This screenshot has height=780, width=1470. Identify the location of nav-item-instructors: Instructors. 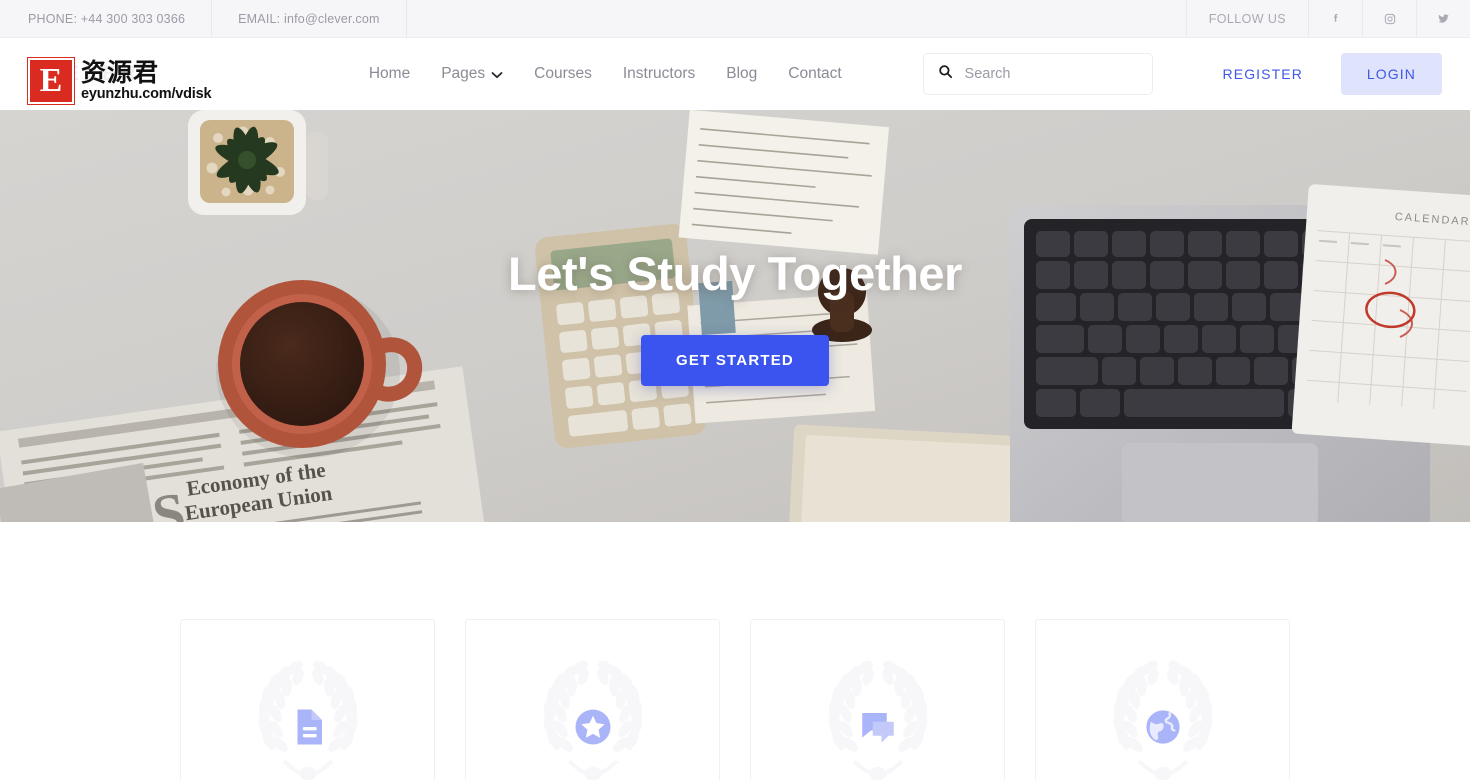
(659, 74).